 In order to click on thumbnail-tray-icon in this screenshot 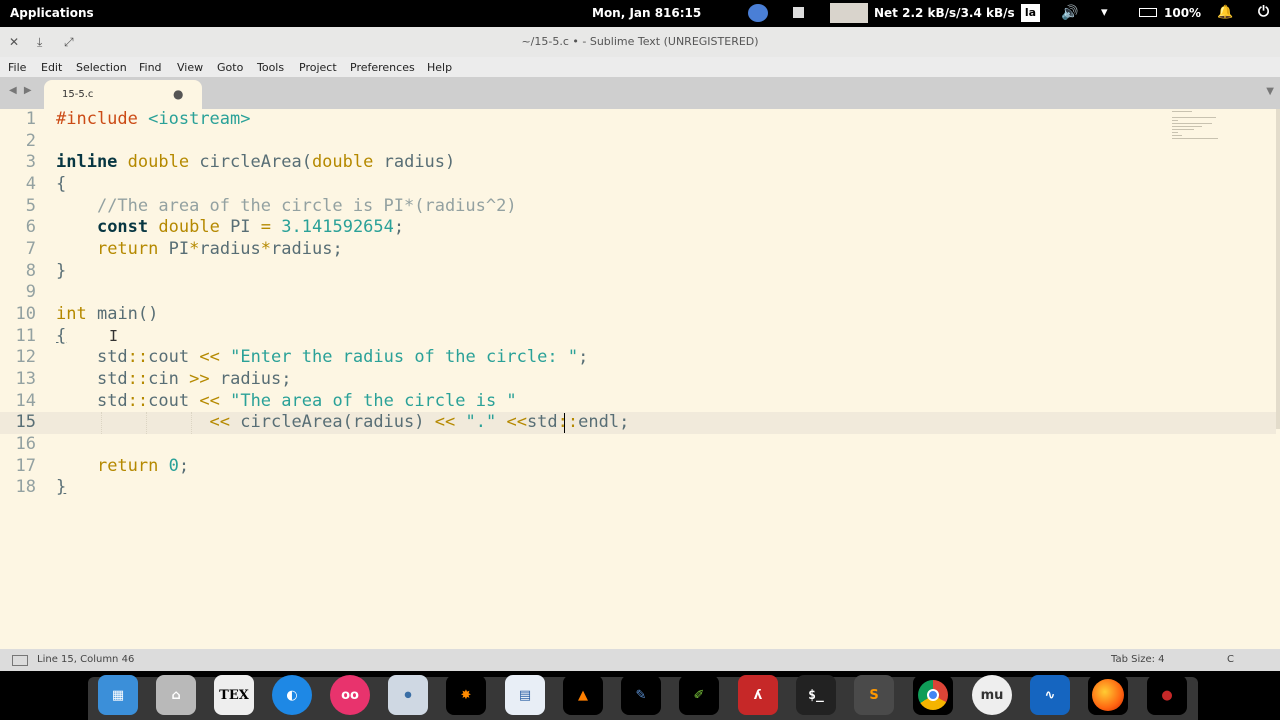, I will do `click(849, 13)`.